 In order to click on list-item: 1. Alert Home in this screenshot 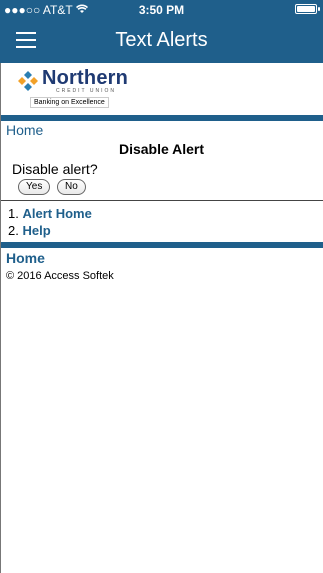, I will do `click(50, 213)`.